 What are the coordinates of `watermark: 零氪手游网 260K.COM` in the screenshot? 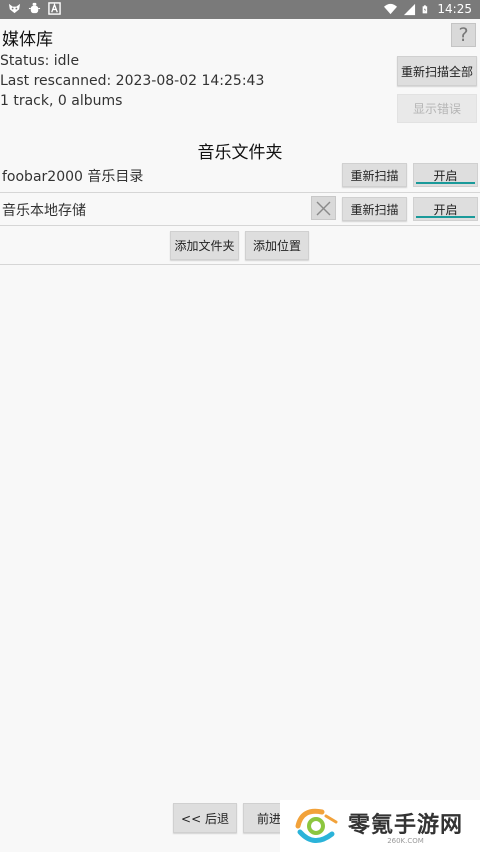 It's located at (380, 826).